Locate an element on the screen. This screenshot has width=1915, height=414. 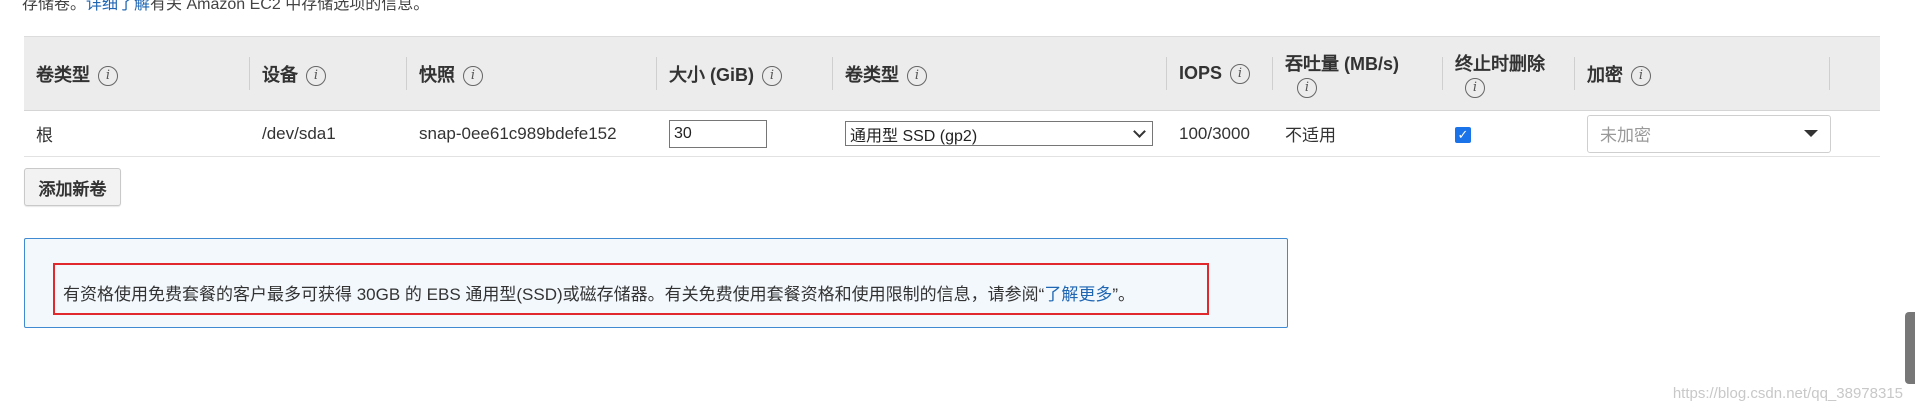
header-snapshot: 快照 i is located at coordinates (532, 73).